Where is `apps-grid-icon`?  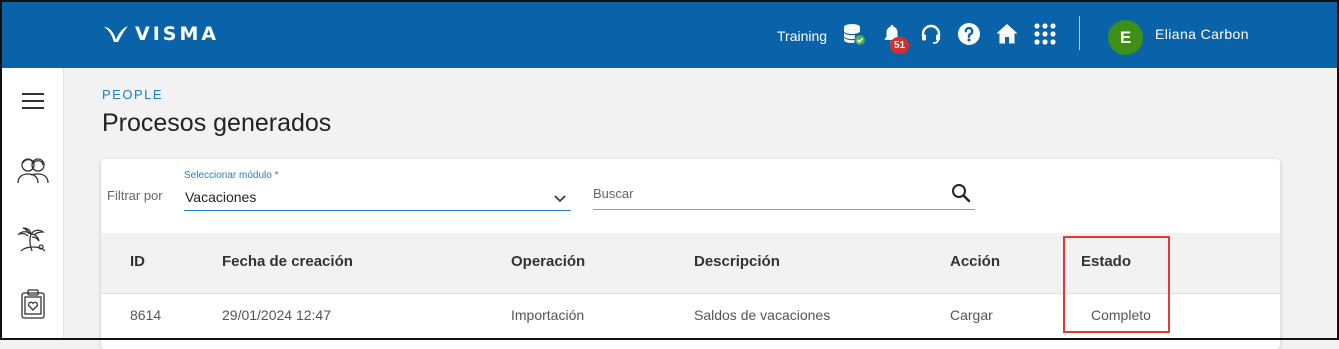
apps-grid-icon is located at coordinates (1045, 34).